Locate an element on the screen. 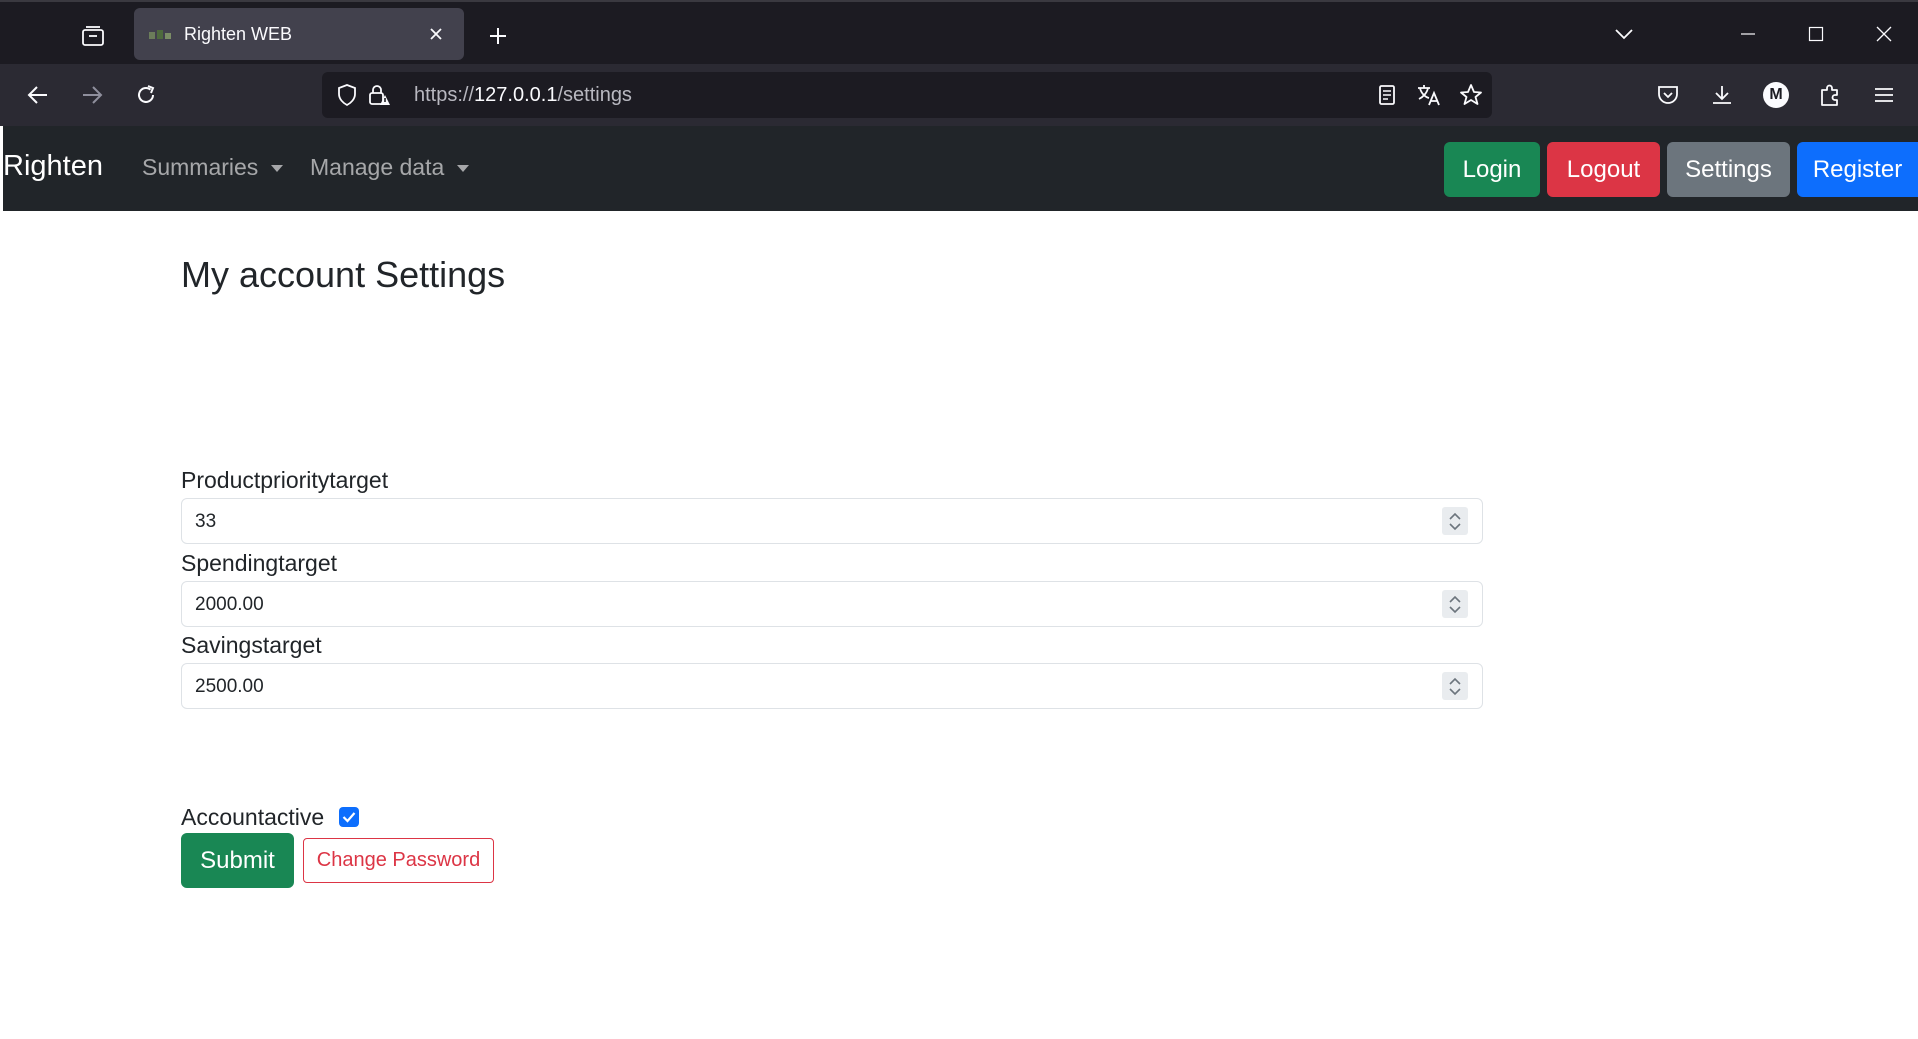  pocket-icon is located at coordinates (1668, 95).